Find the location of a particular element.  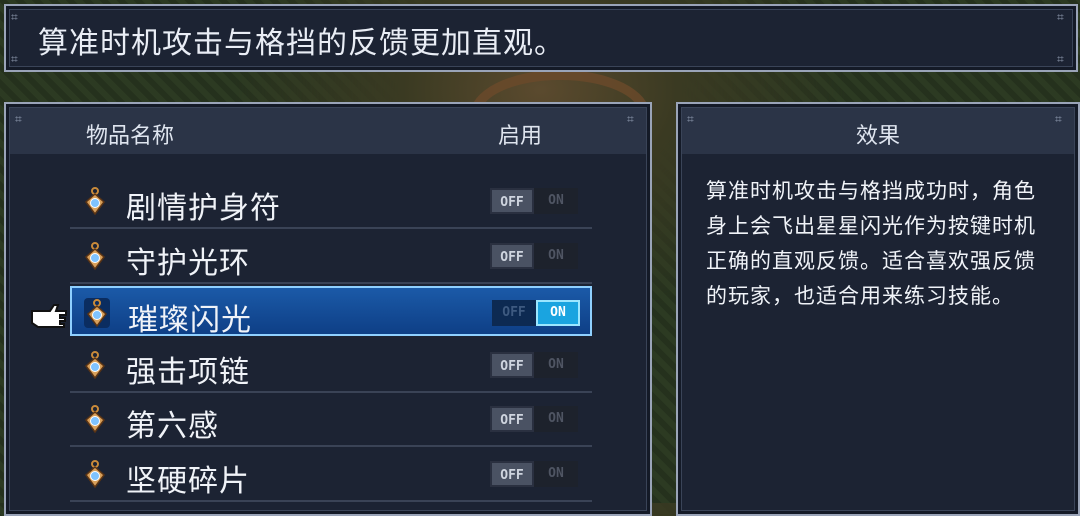

item-name: 强击项链 is located at coordinates (188, 372).